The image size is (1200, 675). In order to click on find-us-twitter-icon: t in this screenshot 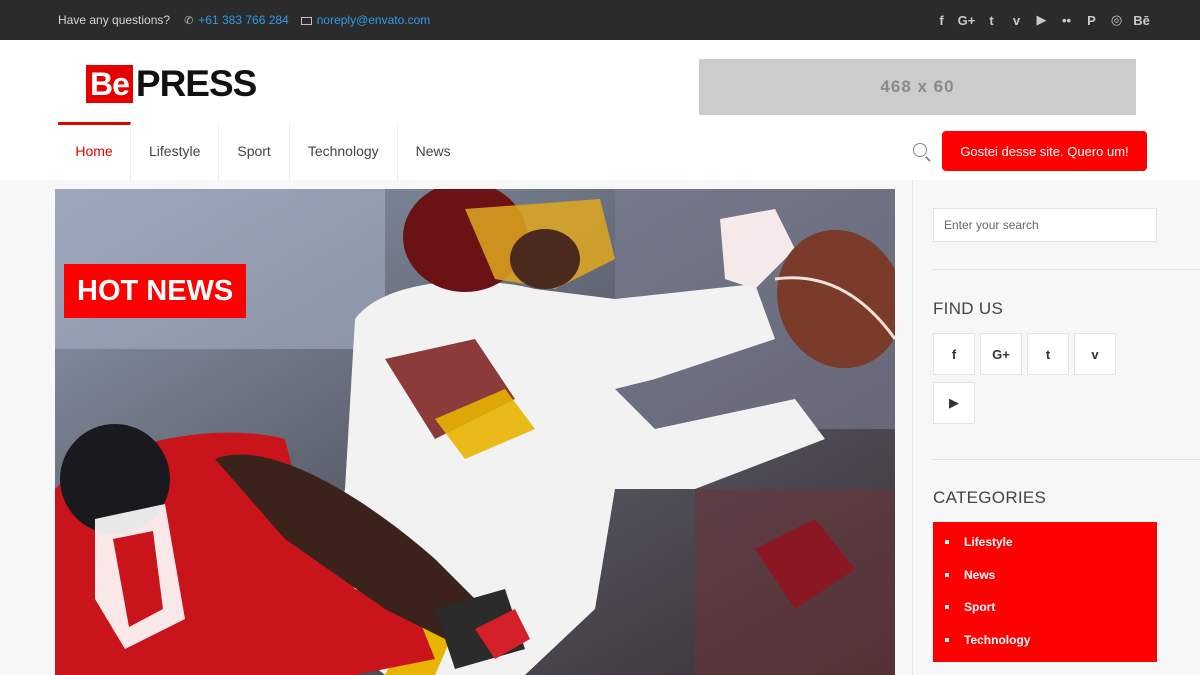, I will do `click(1048, 354)`.